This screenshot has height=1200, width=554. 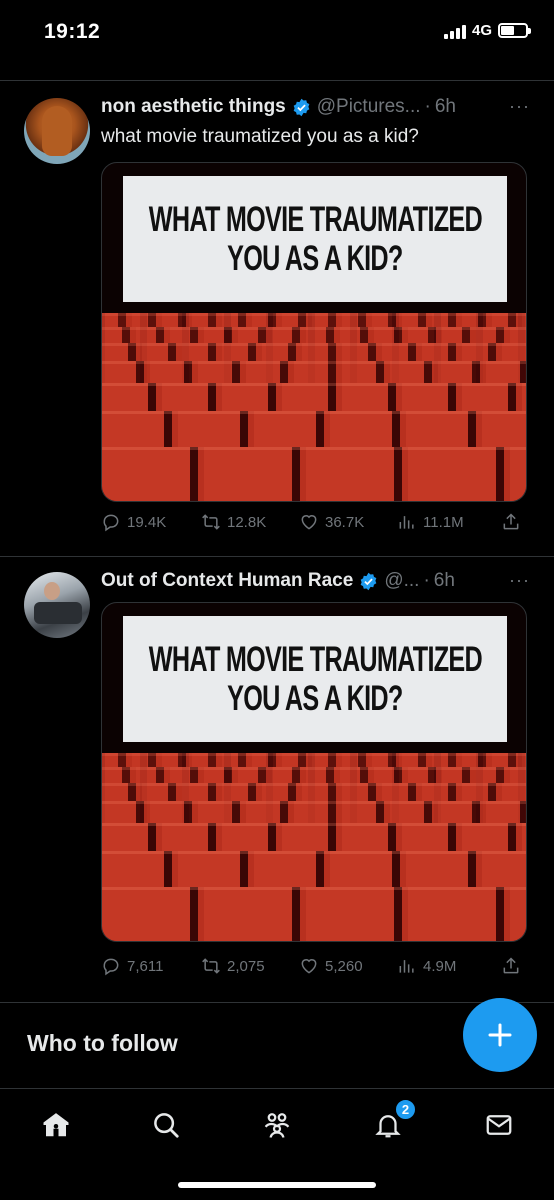 I want to click on home-icon, so click(x=56, y=1125).